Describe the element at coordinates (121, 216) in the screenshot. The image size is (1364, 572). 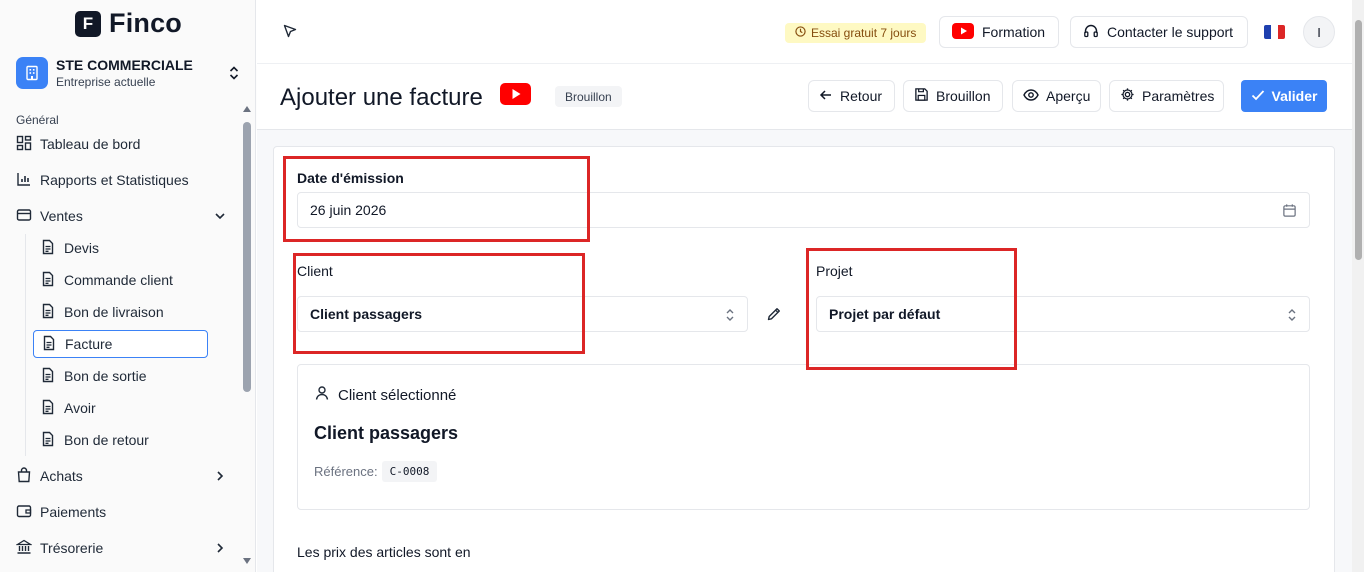
I see `sidebar-item-ventes: Ventes` at that location.